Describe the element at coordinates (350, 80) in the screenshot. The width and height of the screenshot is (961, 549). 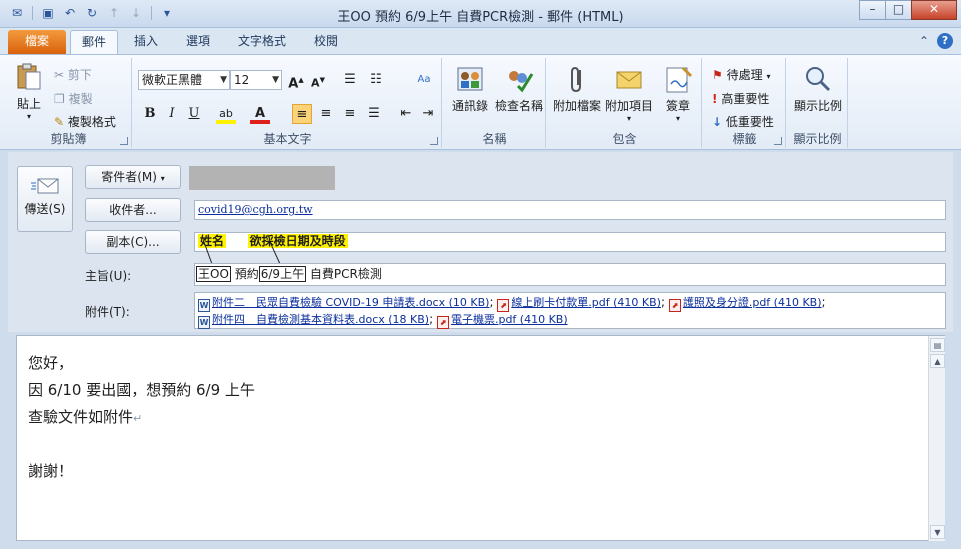
I see `bullets-icon: ☰` at that location.